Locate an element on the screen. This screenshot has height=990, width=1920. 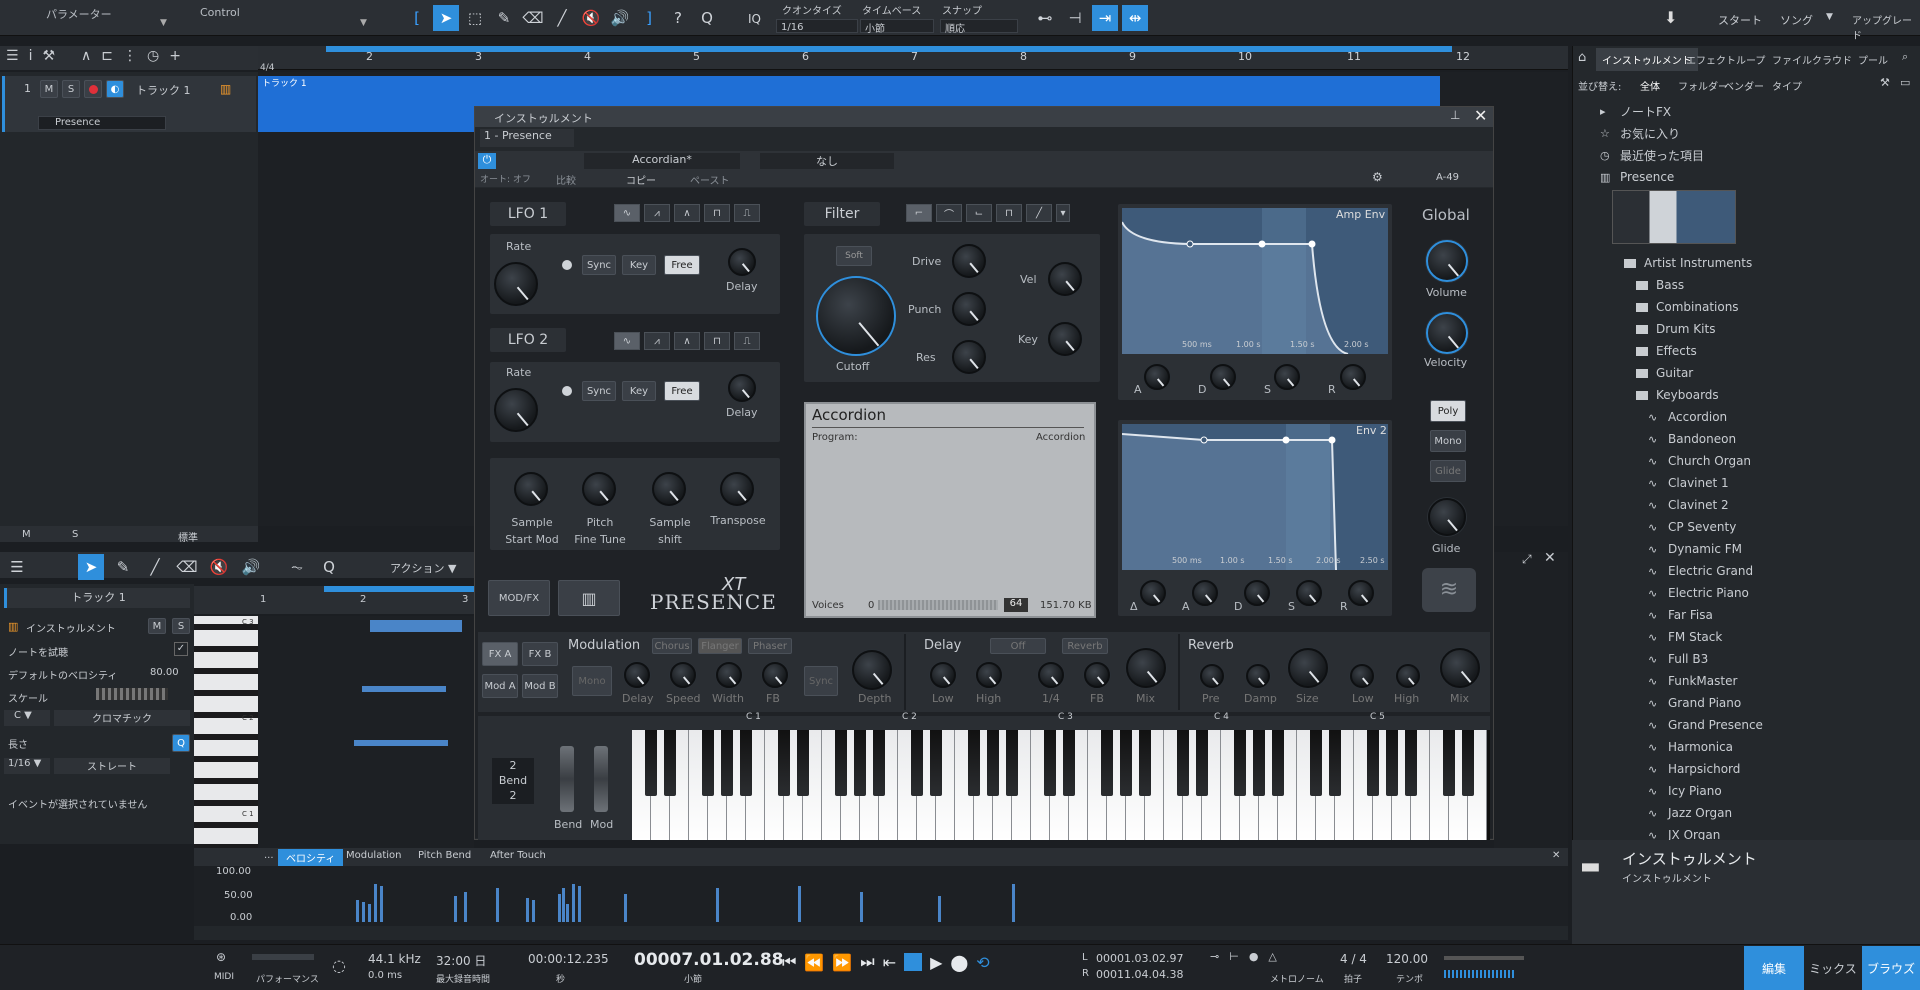
lfo1-sync-button: Sync is located at coordinates (599, 265).